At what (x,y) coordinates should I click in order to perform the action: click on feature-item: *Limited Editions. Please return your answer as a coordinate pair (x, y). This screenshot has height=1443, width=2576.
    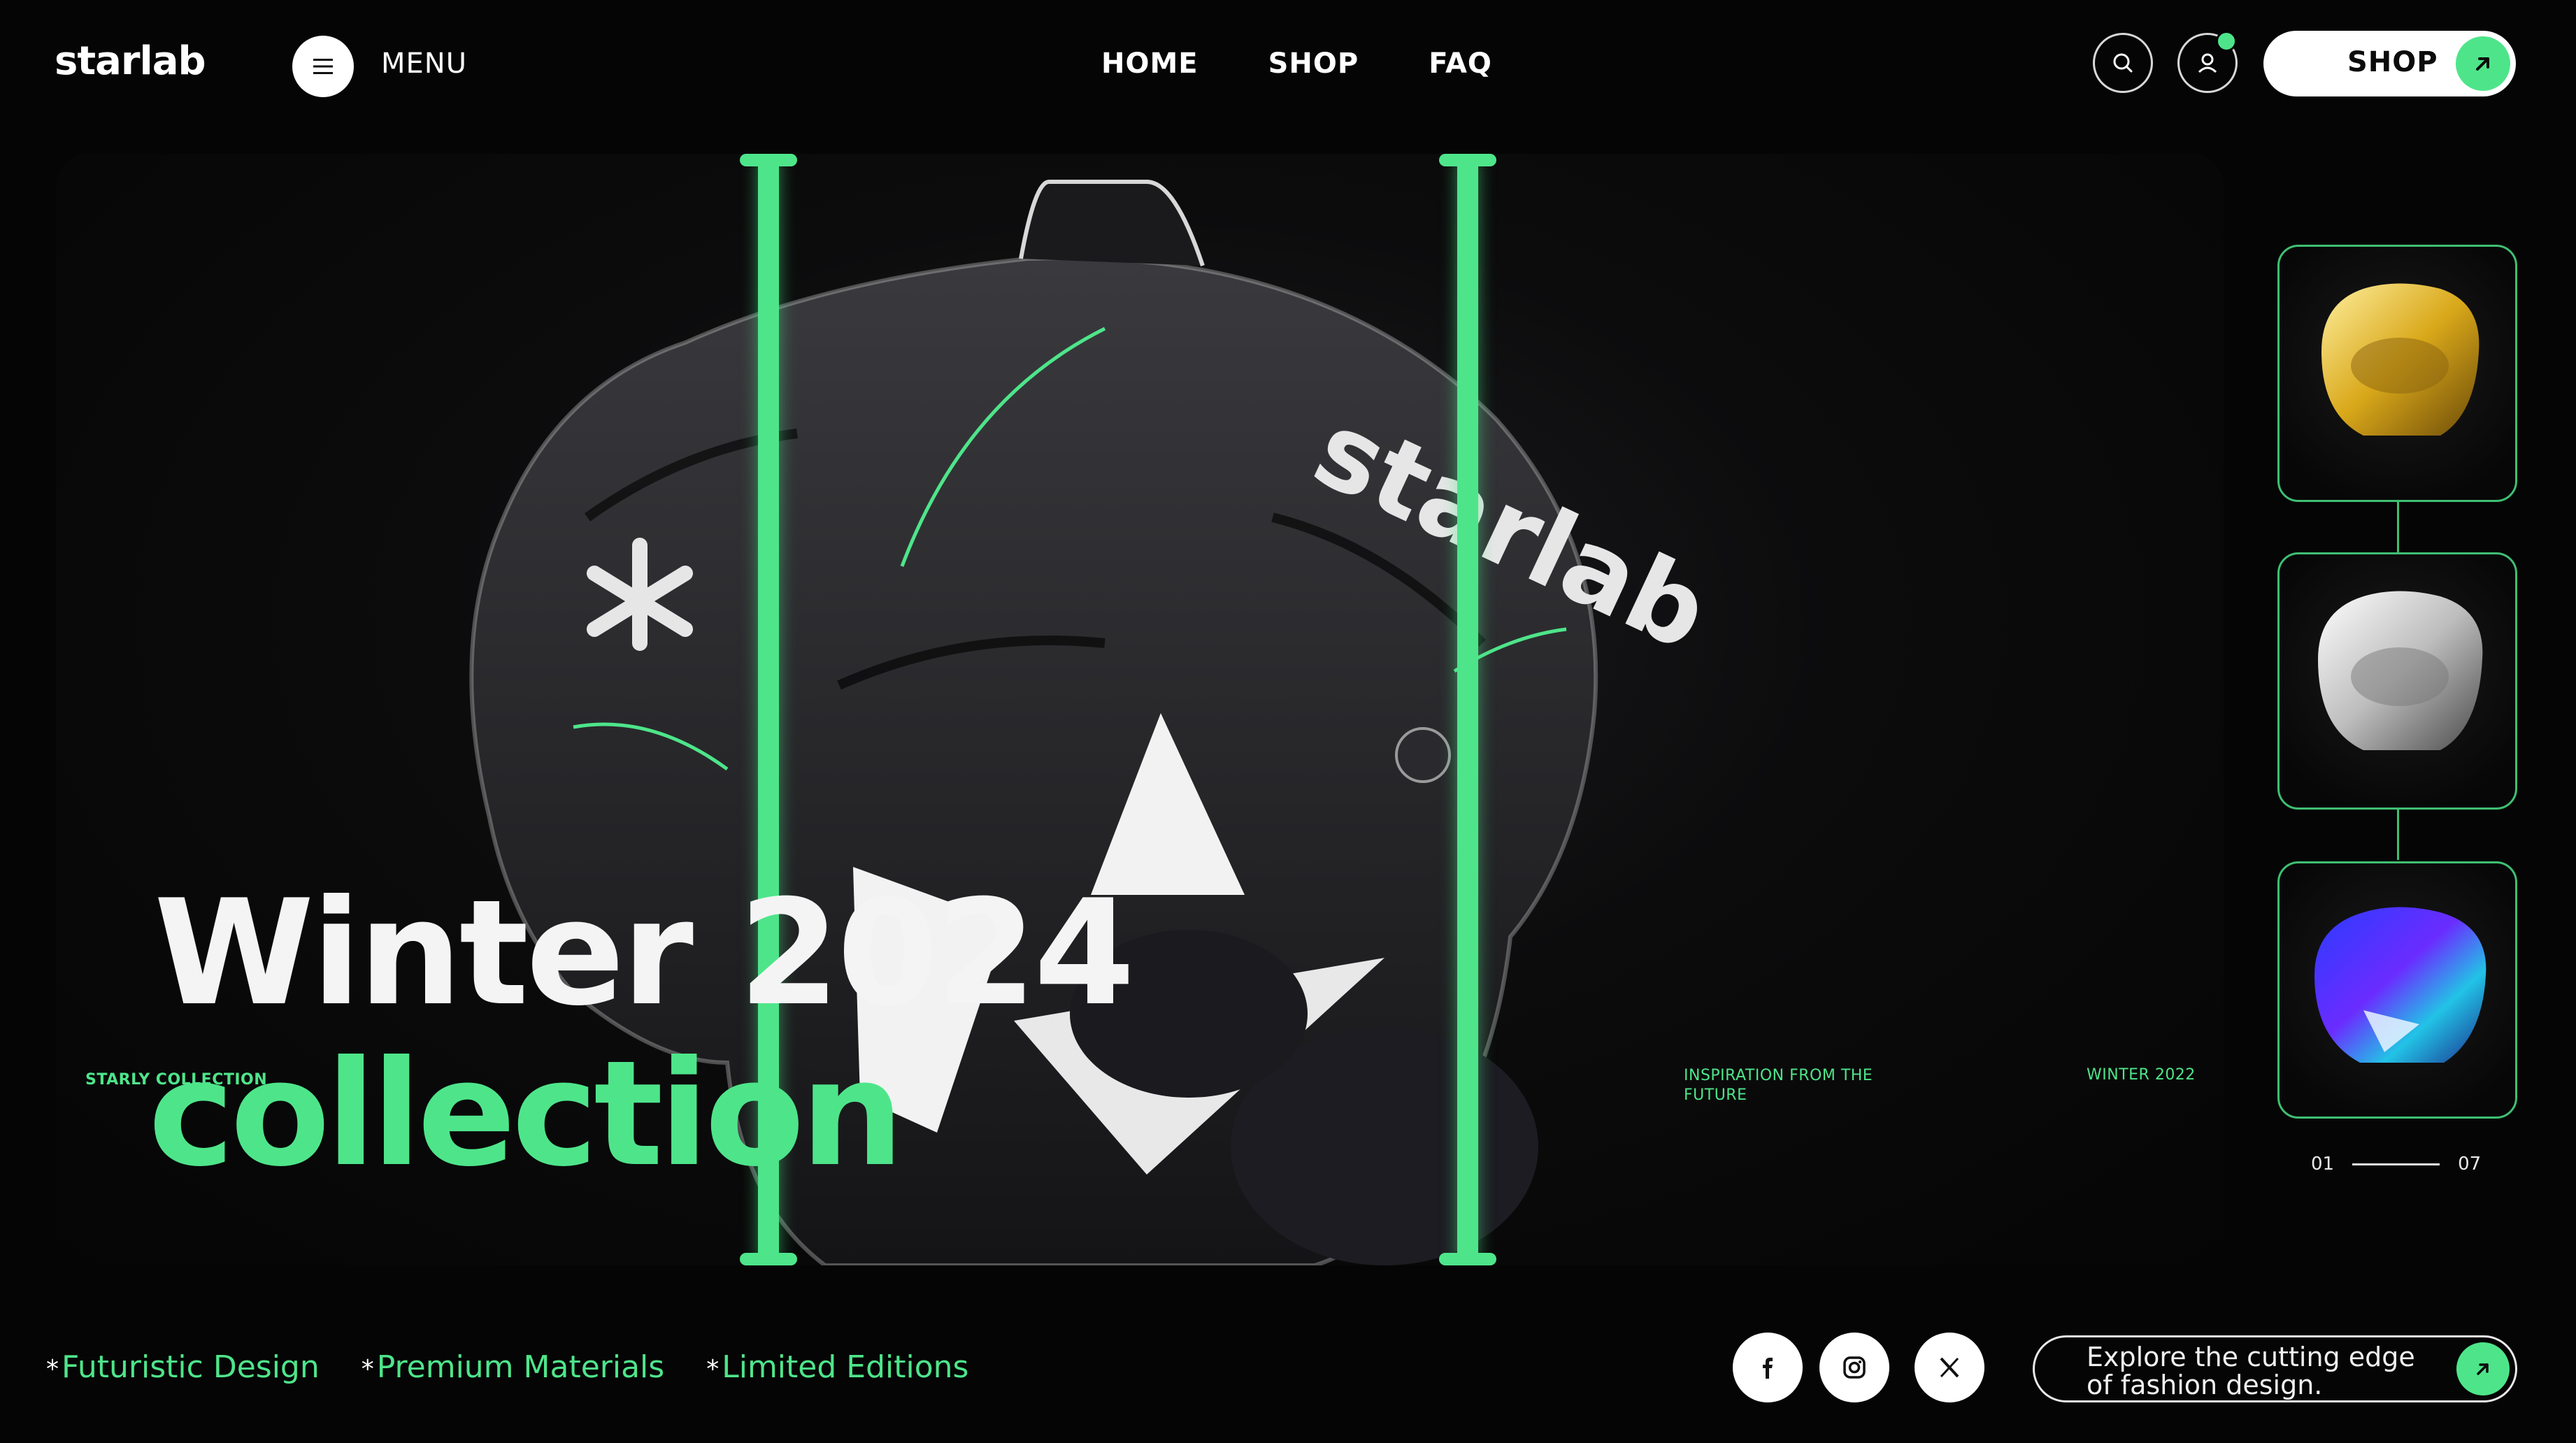
    Looking at the image, I should click on (837, 1367).